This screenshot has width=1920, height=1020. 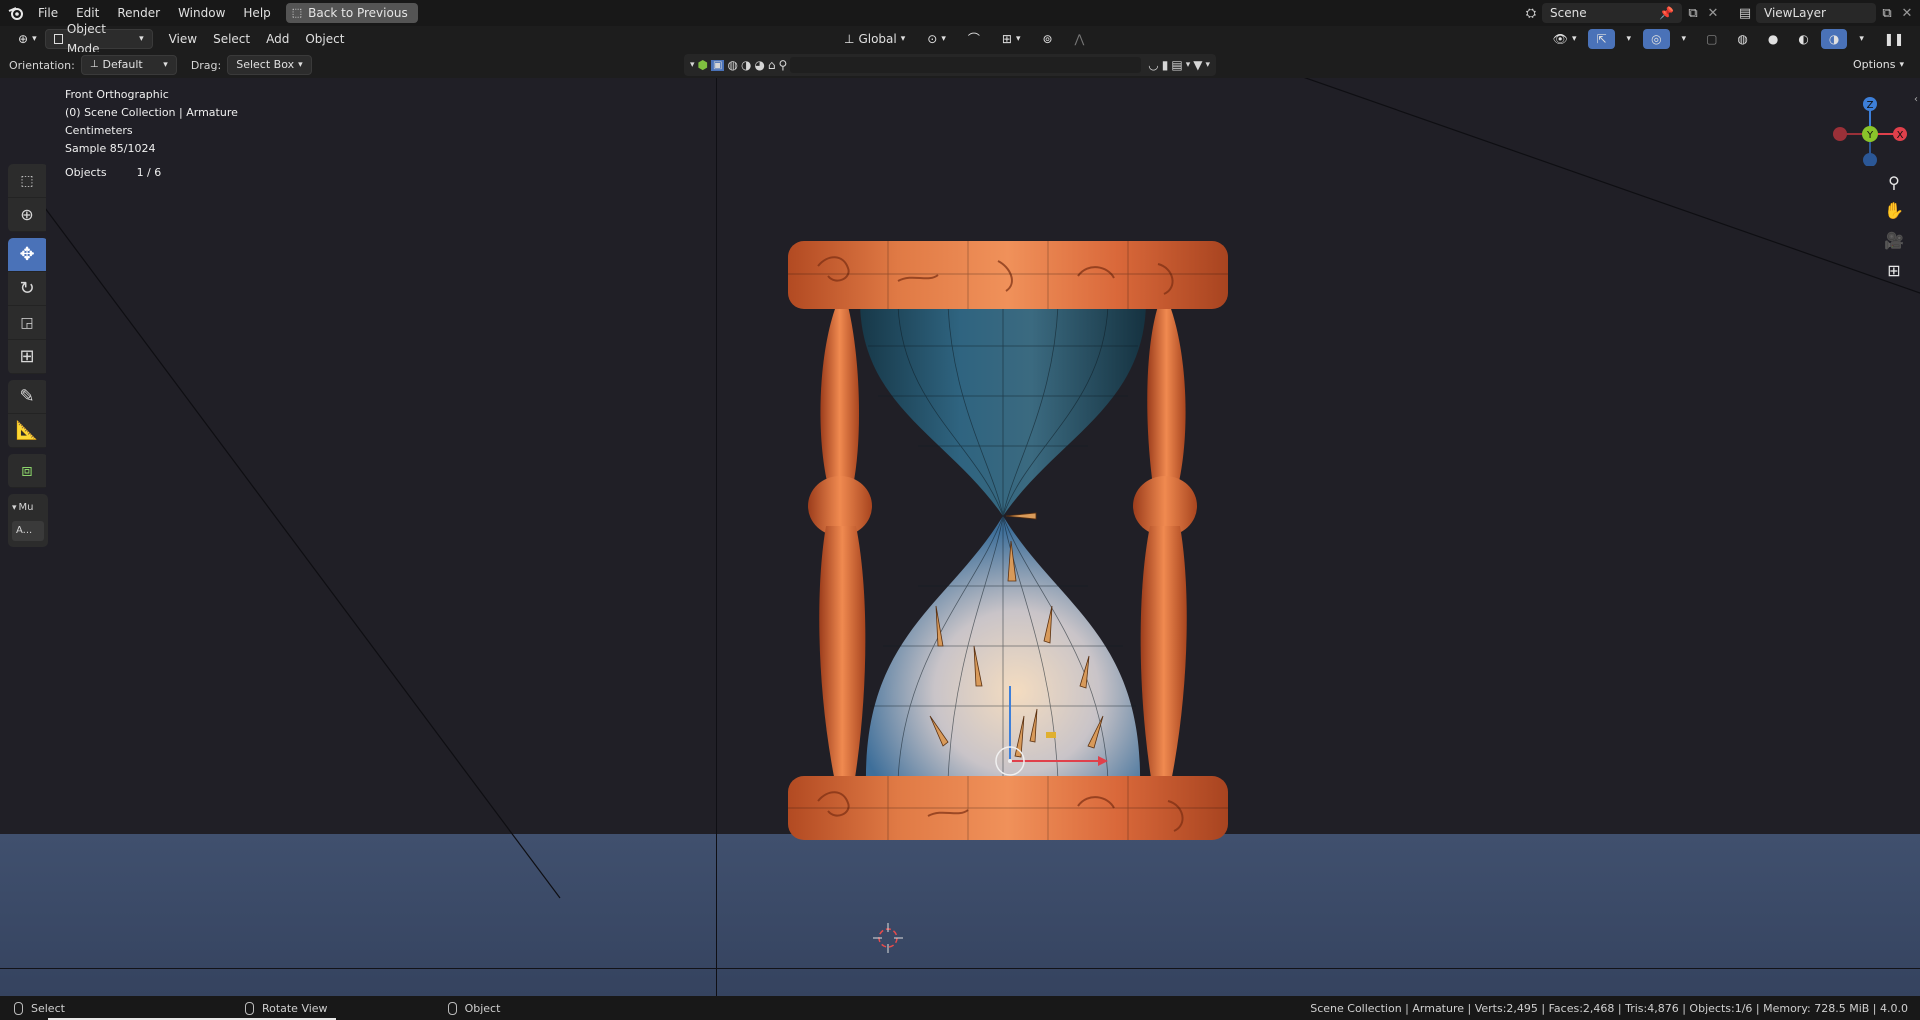 I want to click on editor-type-button: ⊕ ▾, so click(x=27, y=39).